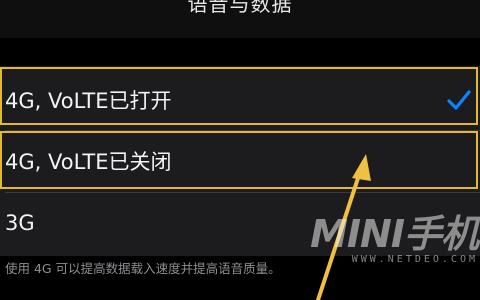  I want to click on section-spacer, so click(240, 52).